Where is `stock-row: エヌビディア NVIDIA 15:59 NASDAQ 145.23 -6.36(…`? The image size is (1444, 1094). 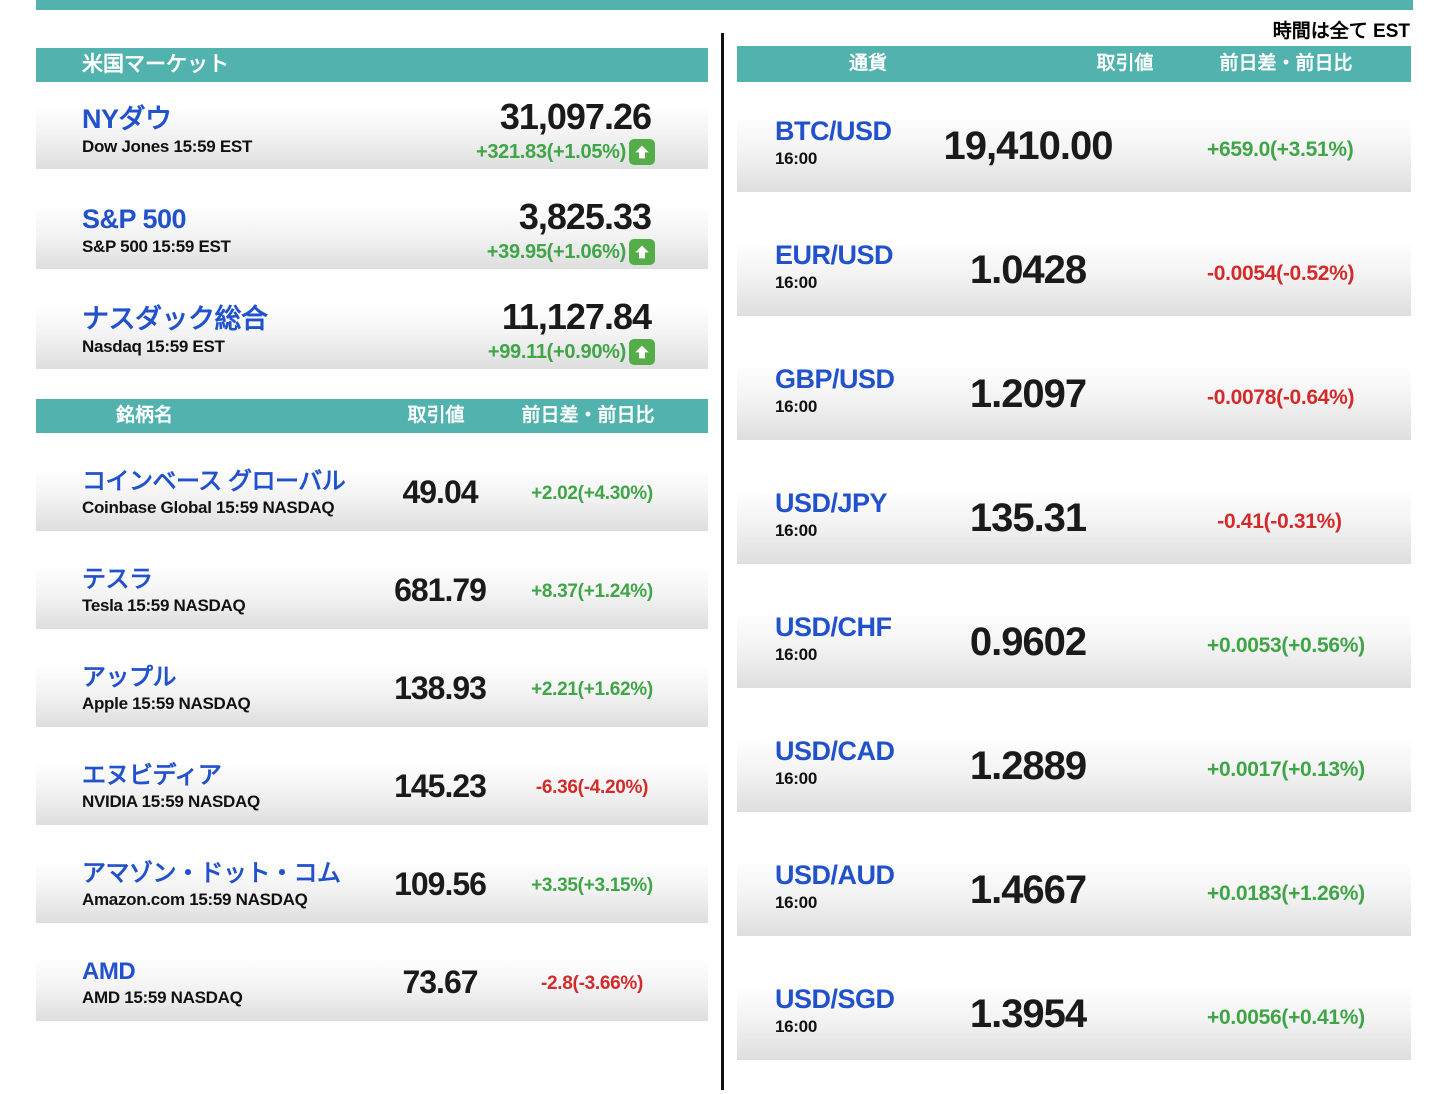
stock-row: エヌビディア NVIDIA 15:59 NASDAQ 145.23 -6.36(… is located at coordinates (372, 787).